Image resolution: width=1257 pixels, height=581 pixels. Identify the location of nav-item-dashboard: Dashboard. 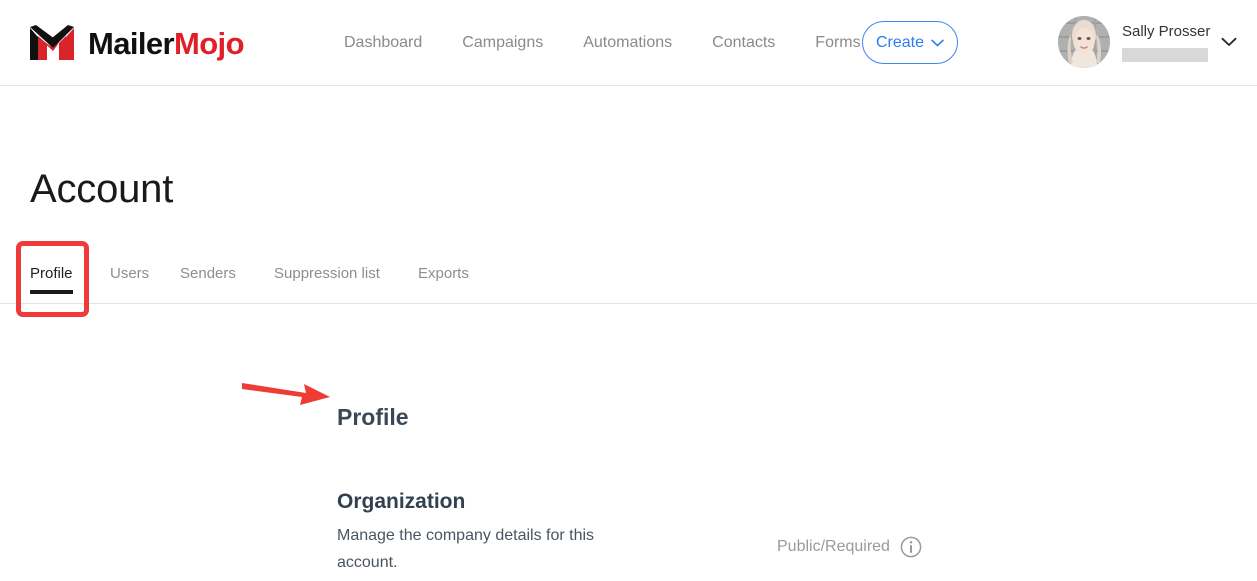
(383, 43).